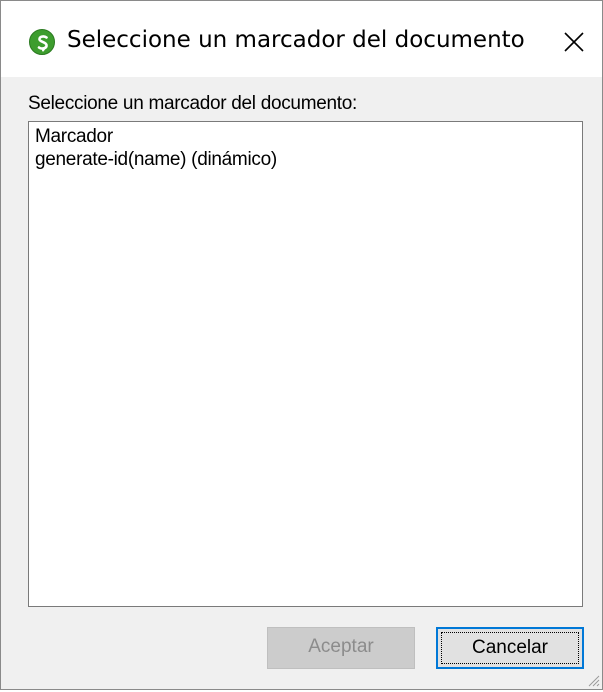  I want to click on resize-grip, so click(592, 679).